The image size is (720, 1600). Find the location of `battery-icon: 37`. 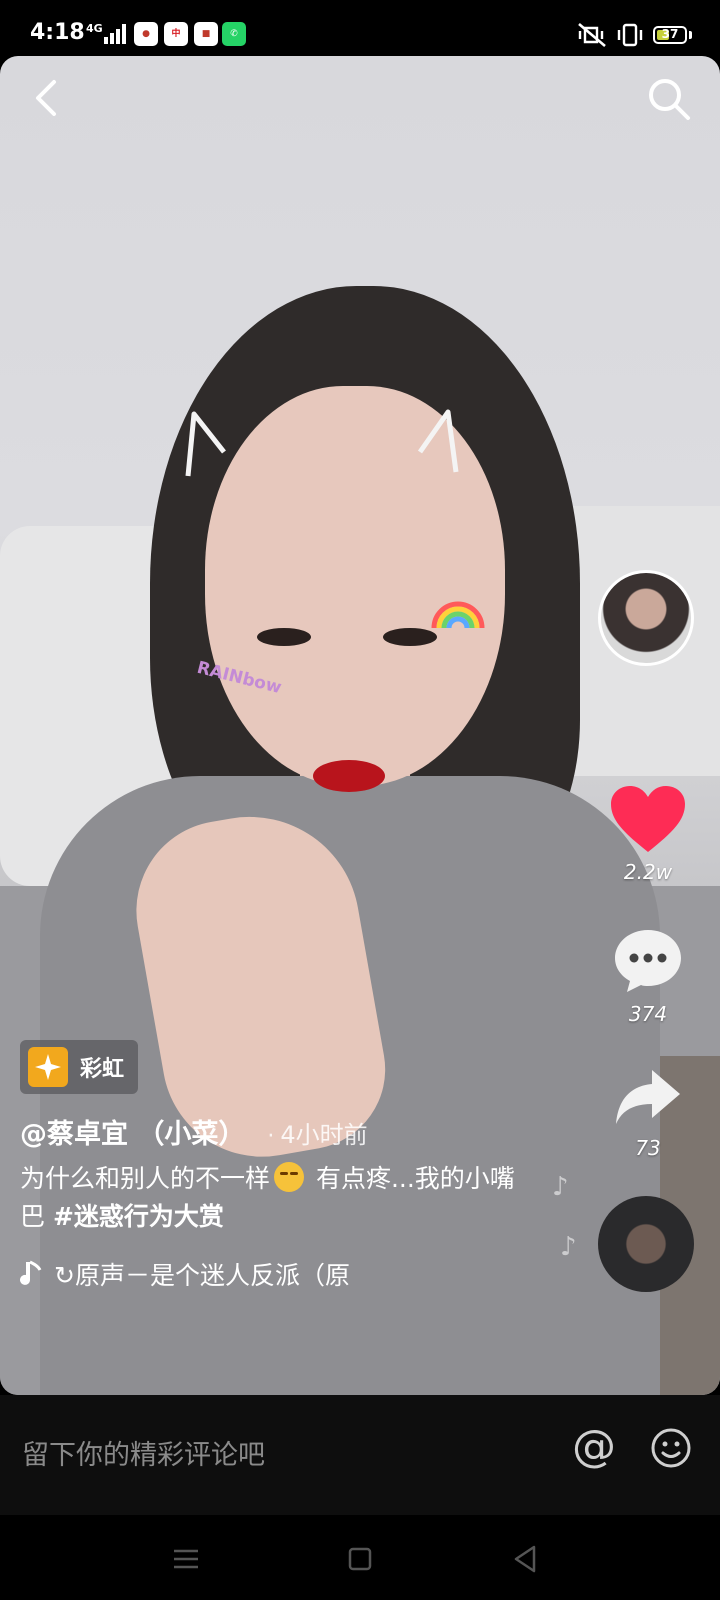

battery-icon: 37 is located at coordinates (670, 35).